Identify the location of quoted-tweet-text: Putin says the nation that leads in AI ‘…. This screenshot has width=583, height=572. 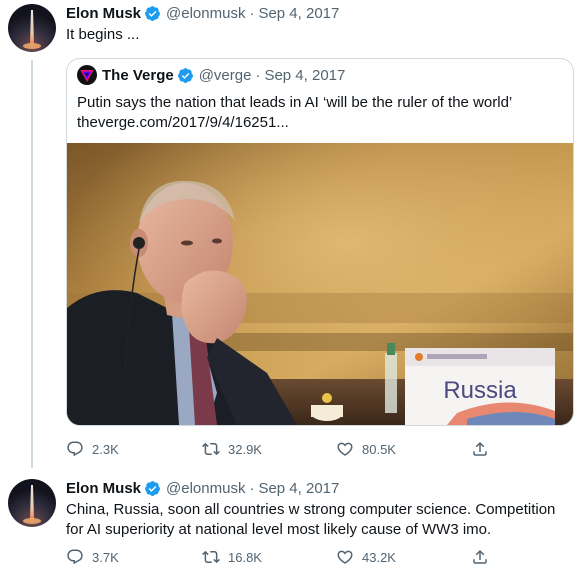
(317, 113).